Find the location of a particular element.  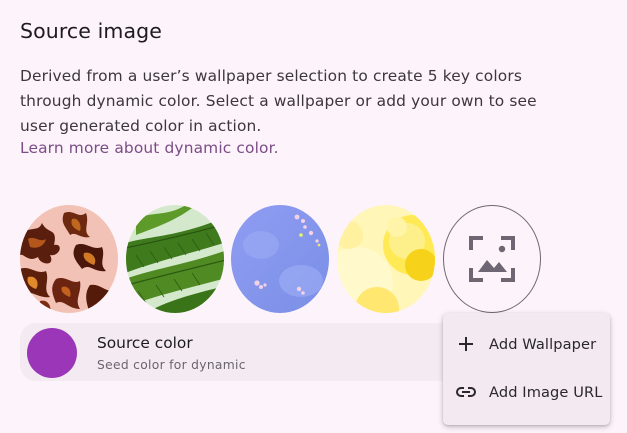

menu-item-label: Add Image URL is located at coordinates (546, 392).